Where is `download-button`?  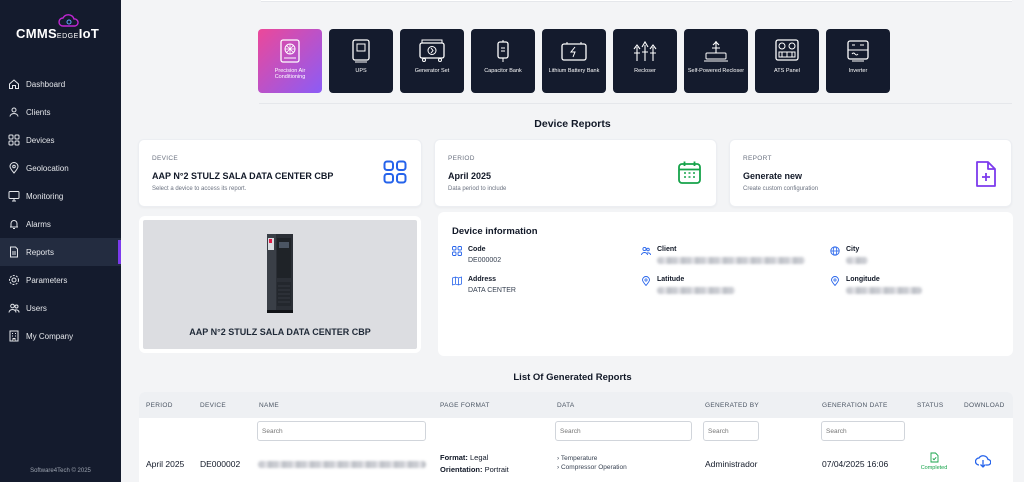 download-button is located at coordinates (983, 462).